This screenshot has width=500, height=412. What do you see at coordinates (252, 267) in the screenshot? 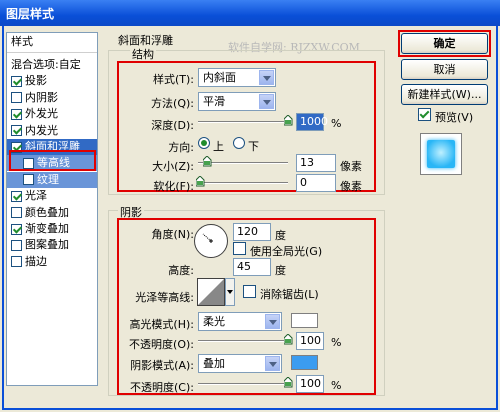
I see `altitude-input: 45` at bounding box center [252, 267].